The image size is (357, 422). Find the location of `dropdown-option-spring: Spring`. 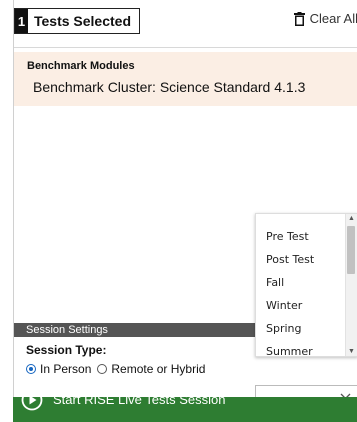

dropdown-option-spring: Spring is located at coordinates (284, 328).